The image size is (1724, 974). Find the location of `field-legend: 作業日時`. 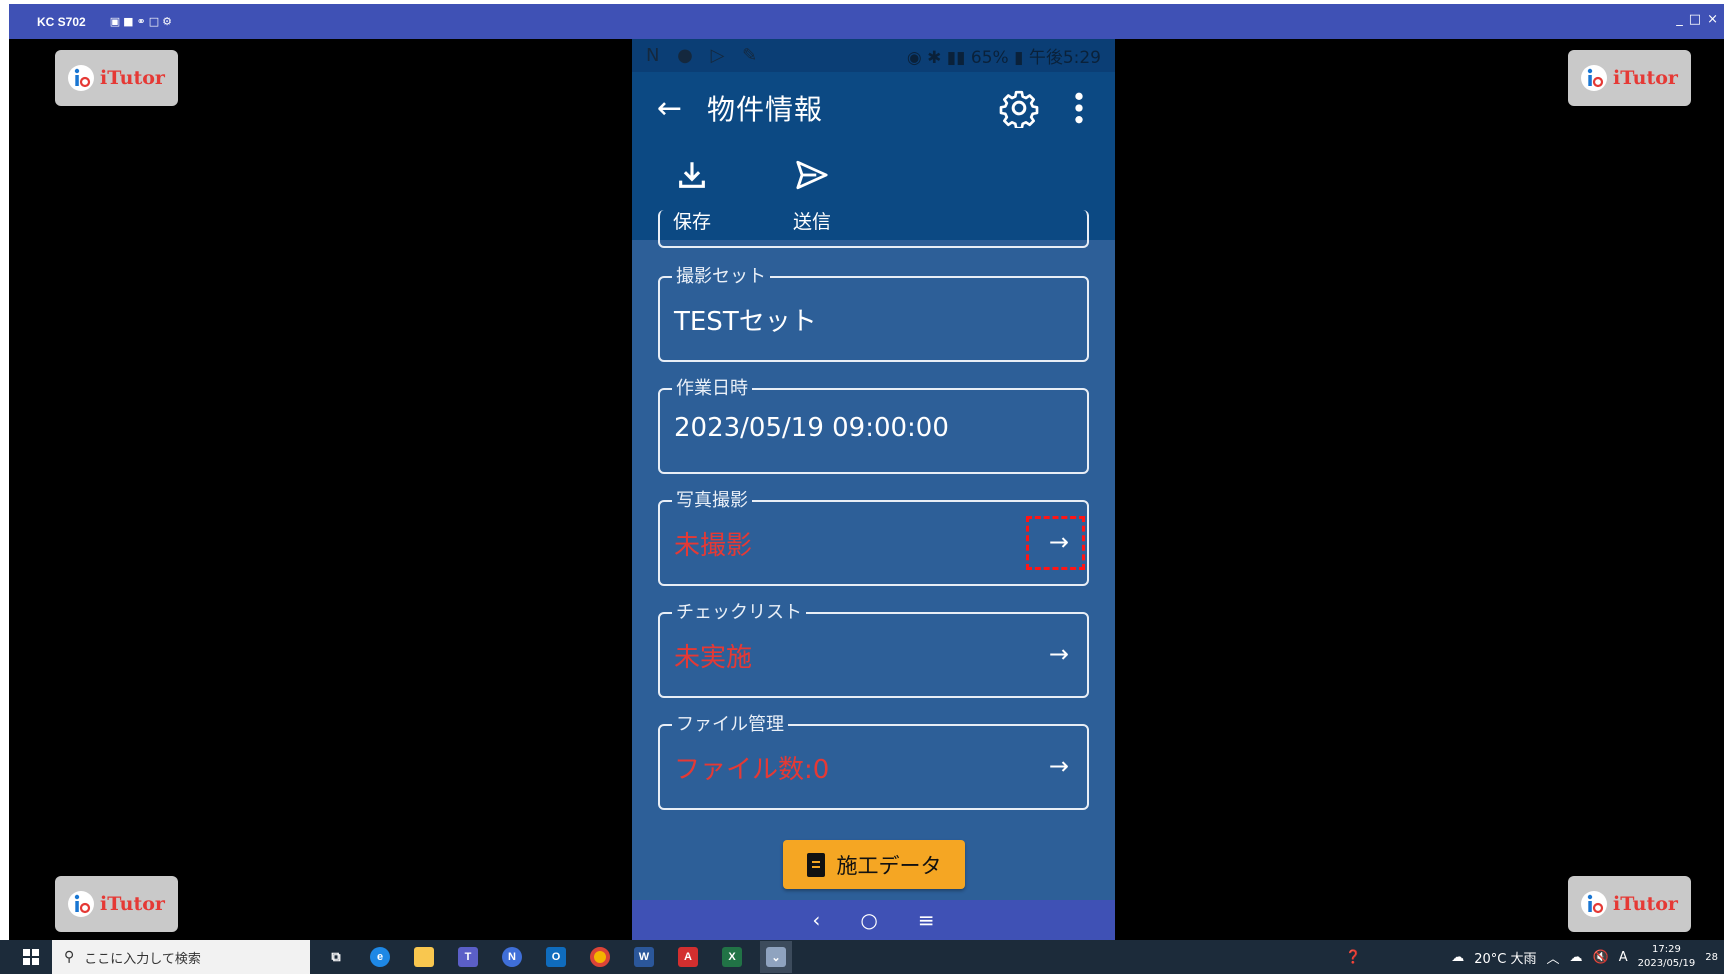

field-legend: 作業日時 is located at coordinates (712, 387).